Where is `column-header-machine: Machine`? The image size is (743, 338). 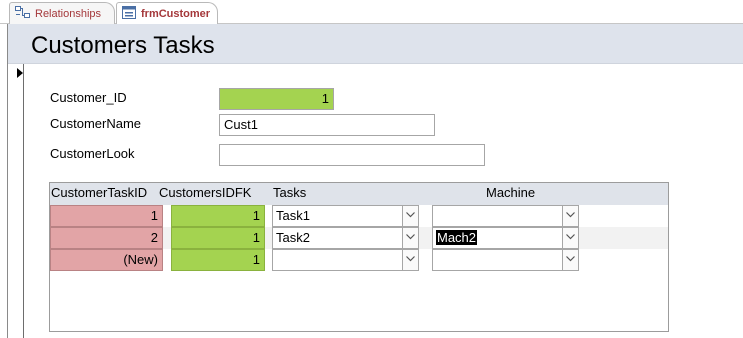 column-header-machine: Machine is located at coordinates (511, 192).